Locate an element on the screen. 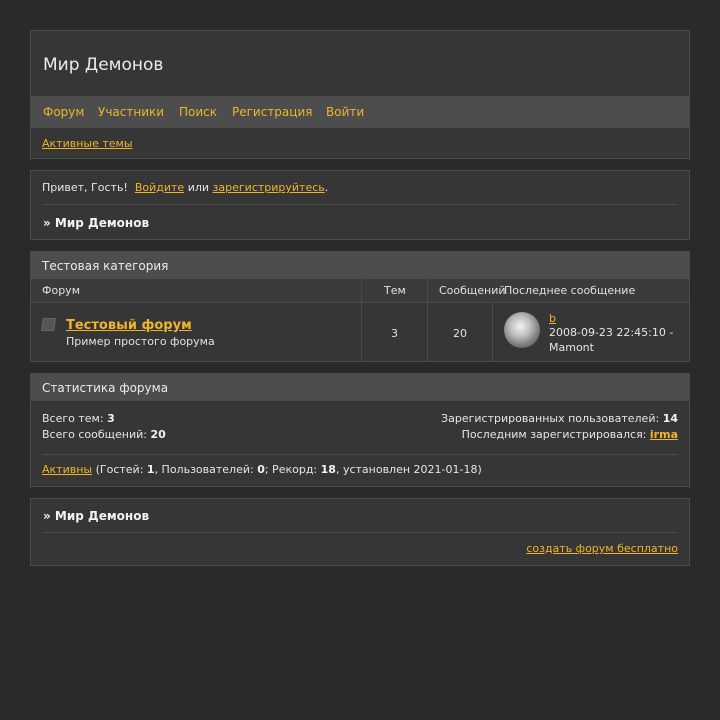 This screenshot has height=720, width=720. record-count: 18 is located at coordinates (328, 469).